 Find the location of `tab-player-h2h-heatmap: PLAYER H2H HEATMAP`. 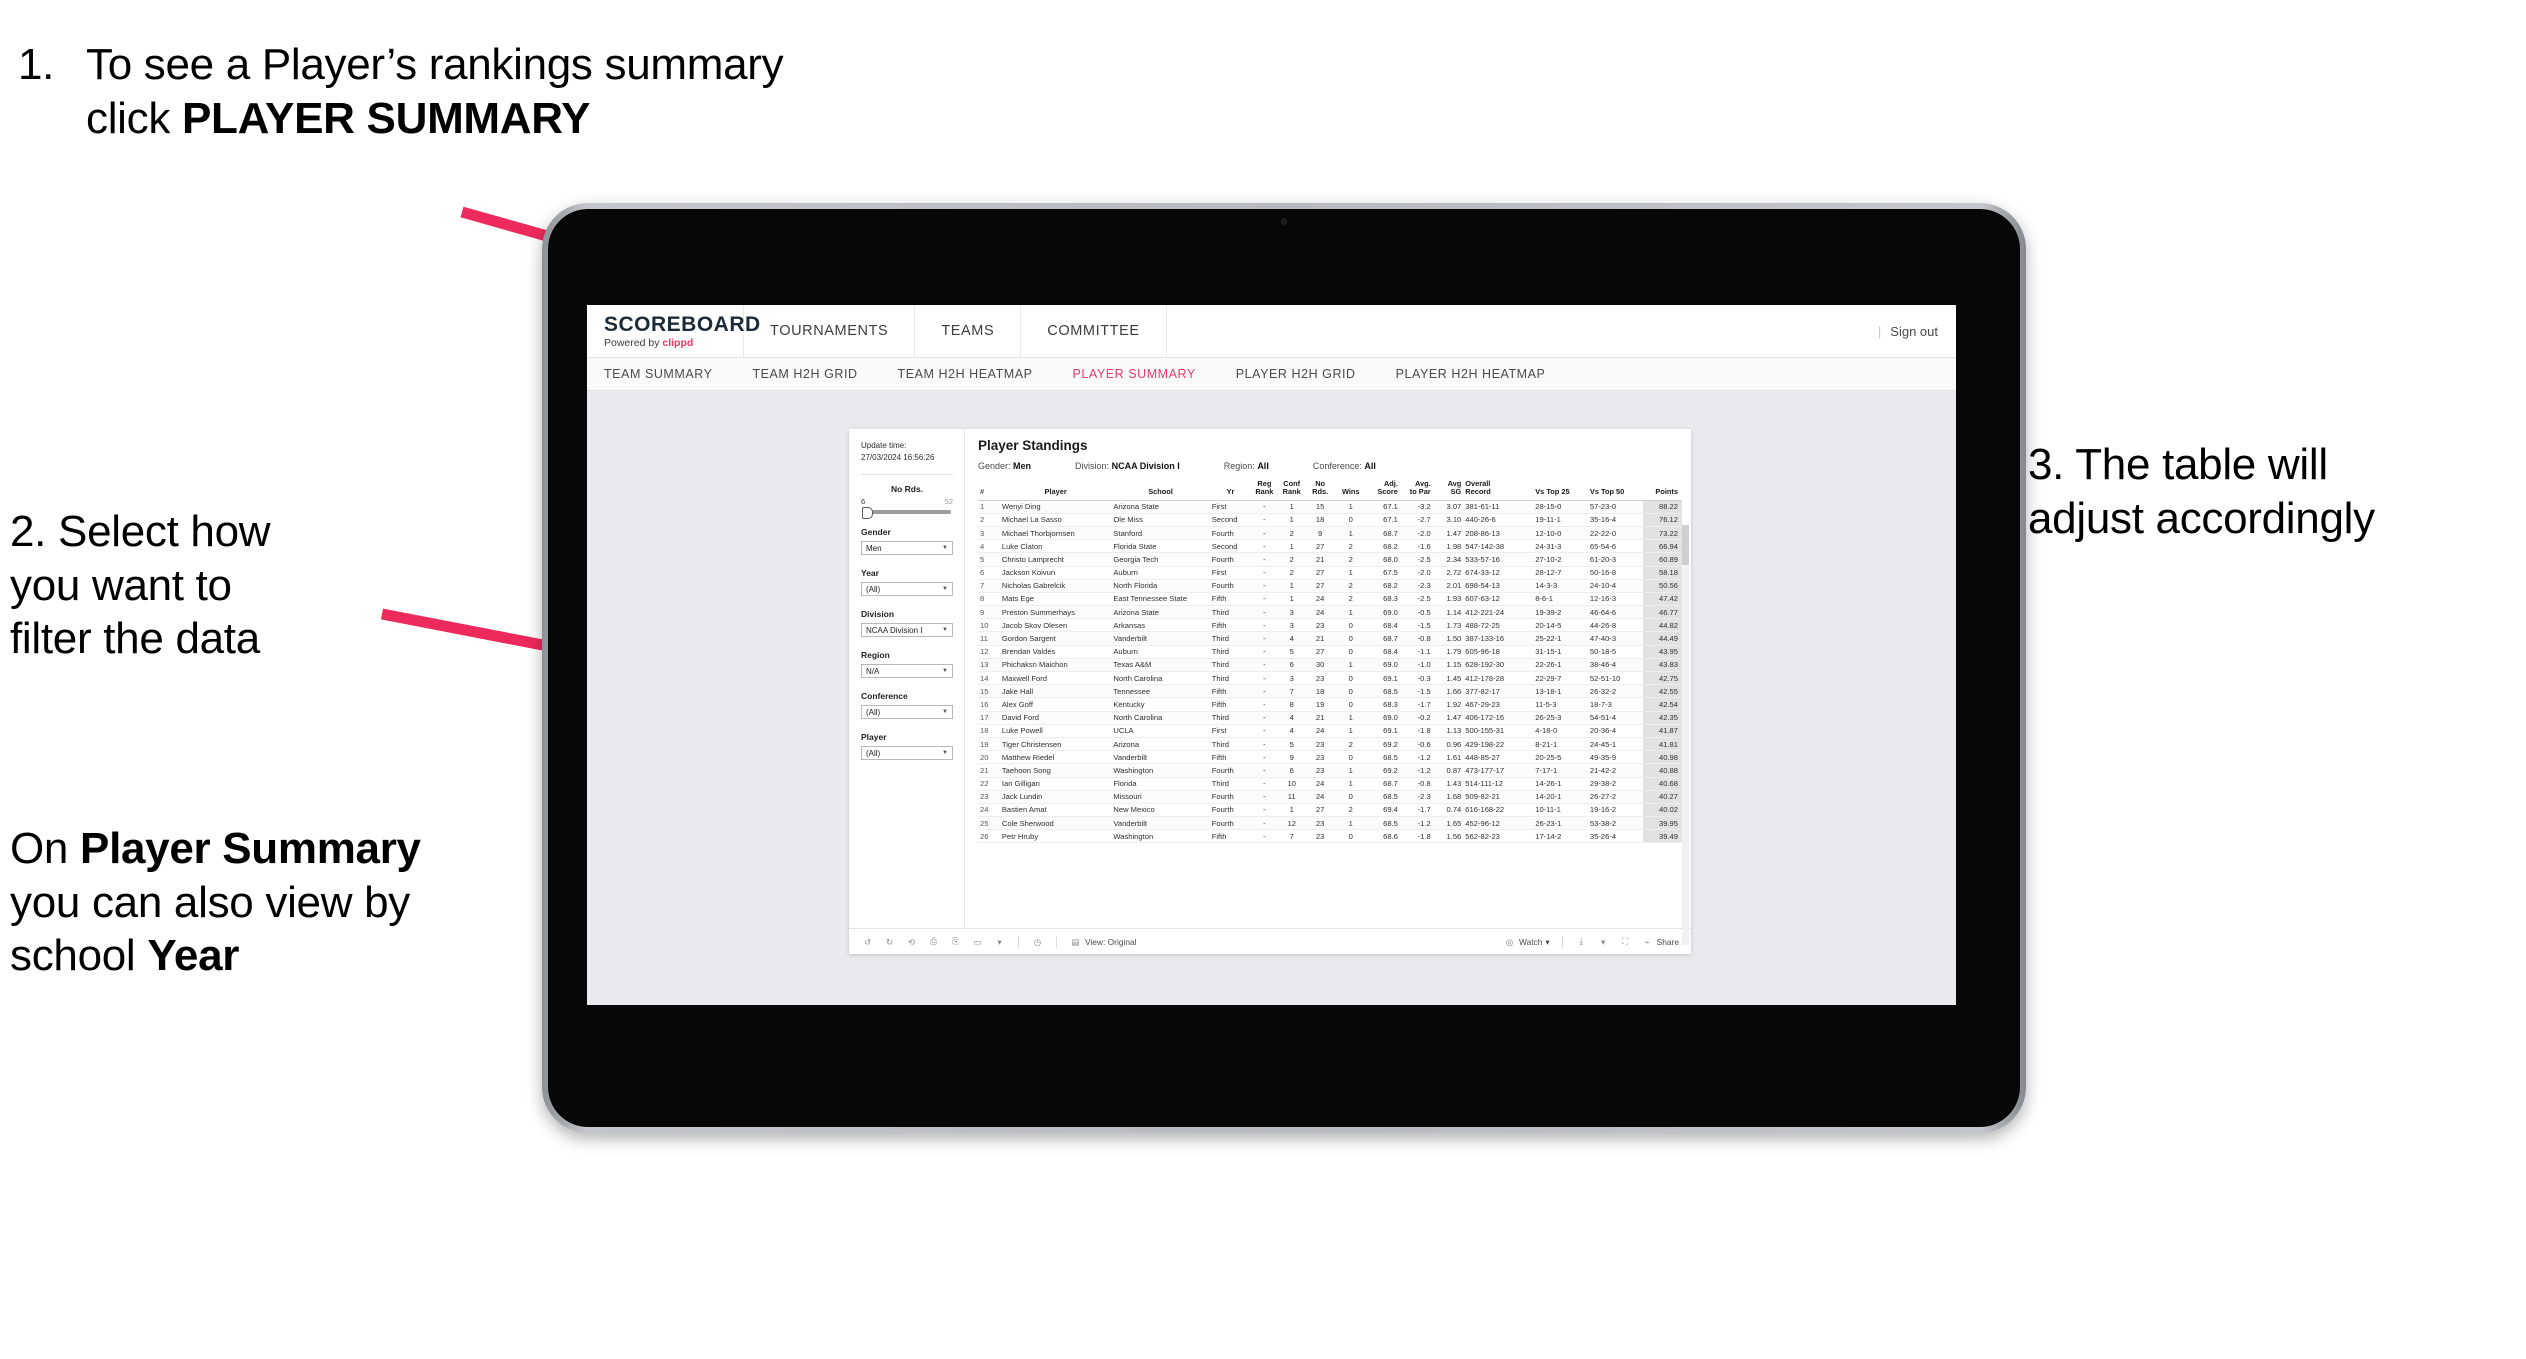

tab-player-h2h-heatmap: PLAYER H2H HEATMAP is located at coordinates (1471, 374).